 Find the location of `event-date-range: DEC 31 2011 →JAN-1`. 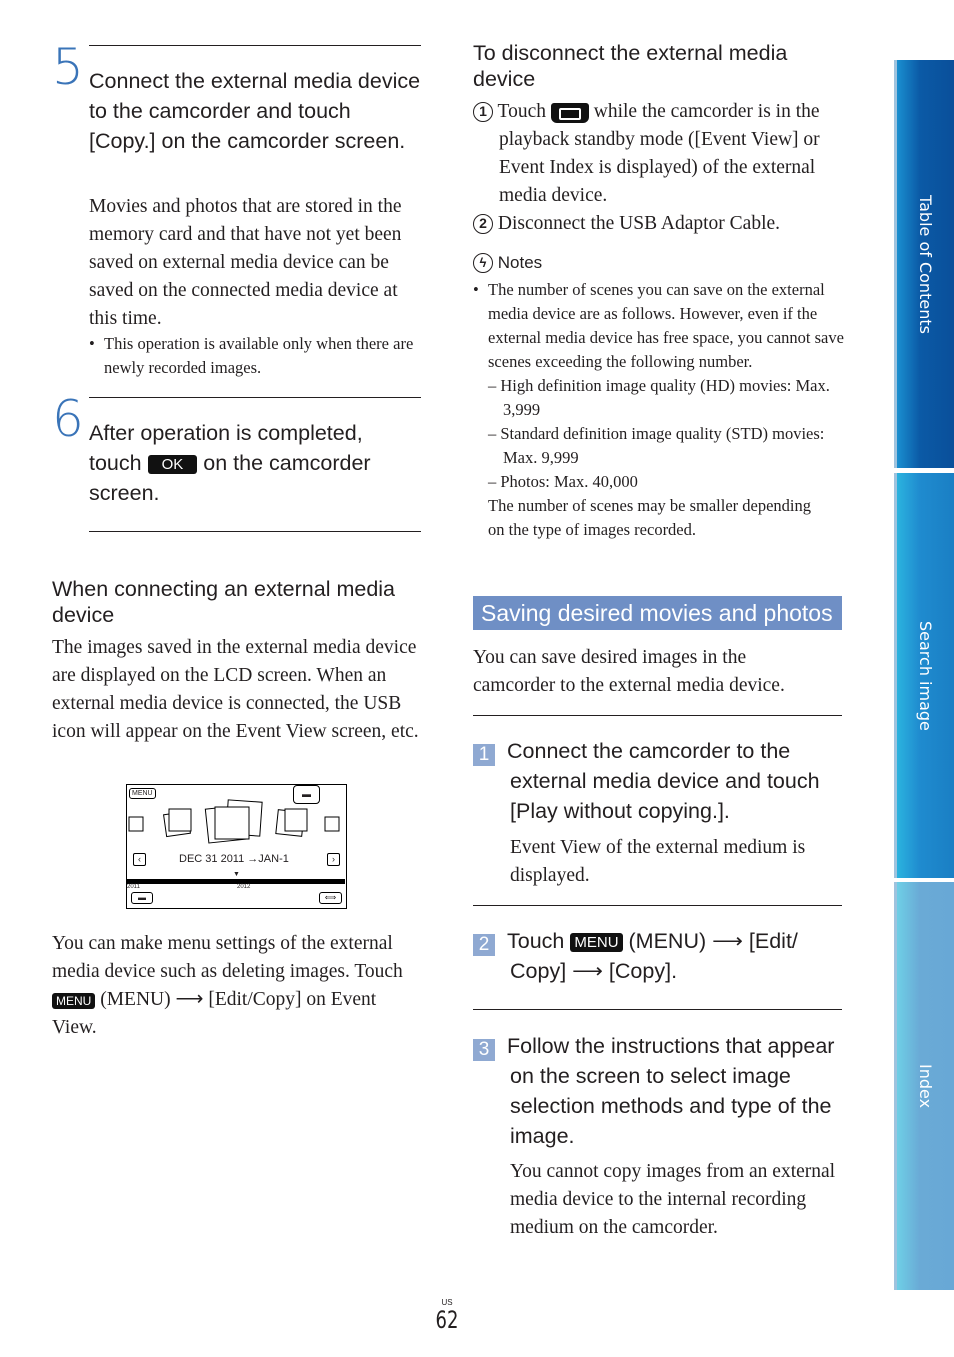

event-date-range: DEC 31 2011 →JAN-1 is located at coordinates (234, 859).